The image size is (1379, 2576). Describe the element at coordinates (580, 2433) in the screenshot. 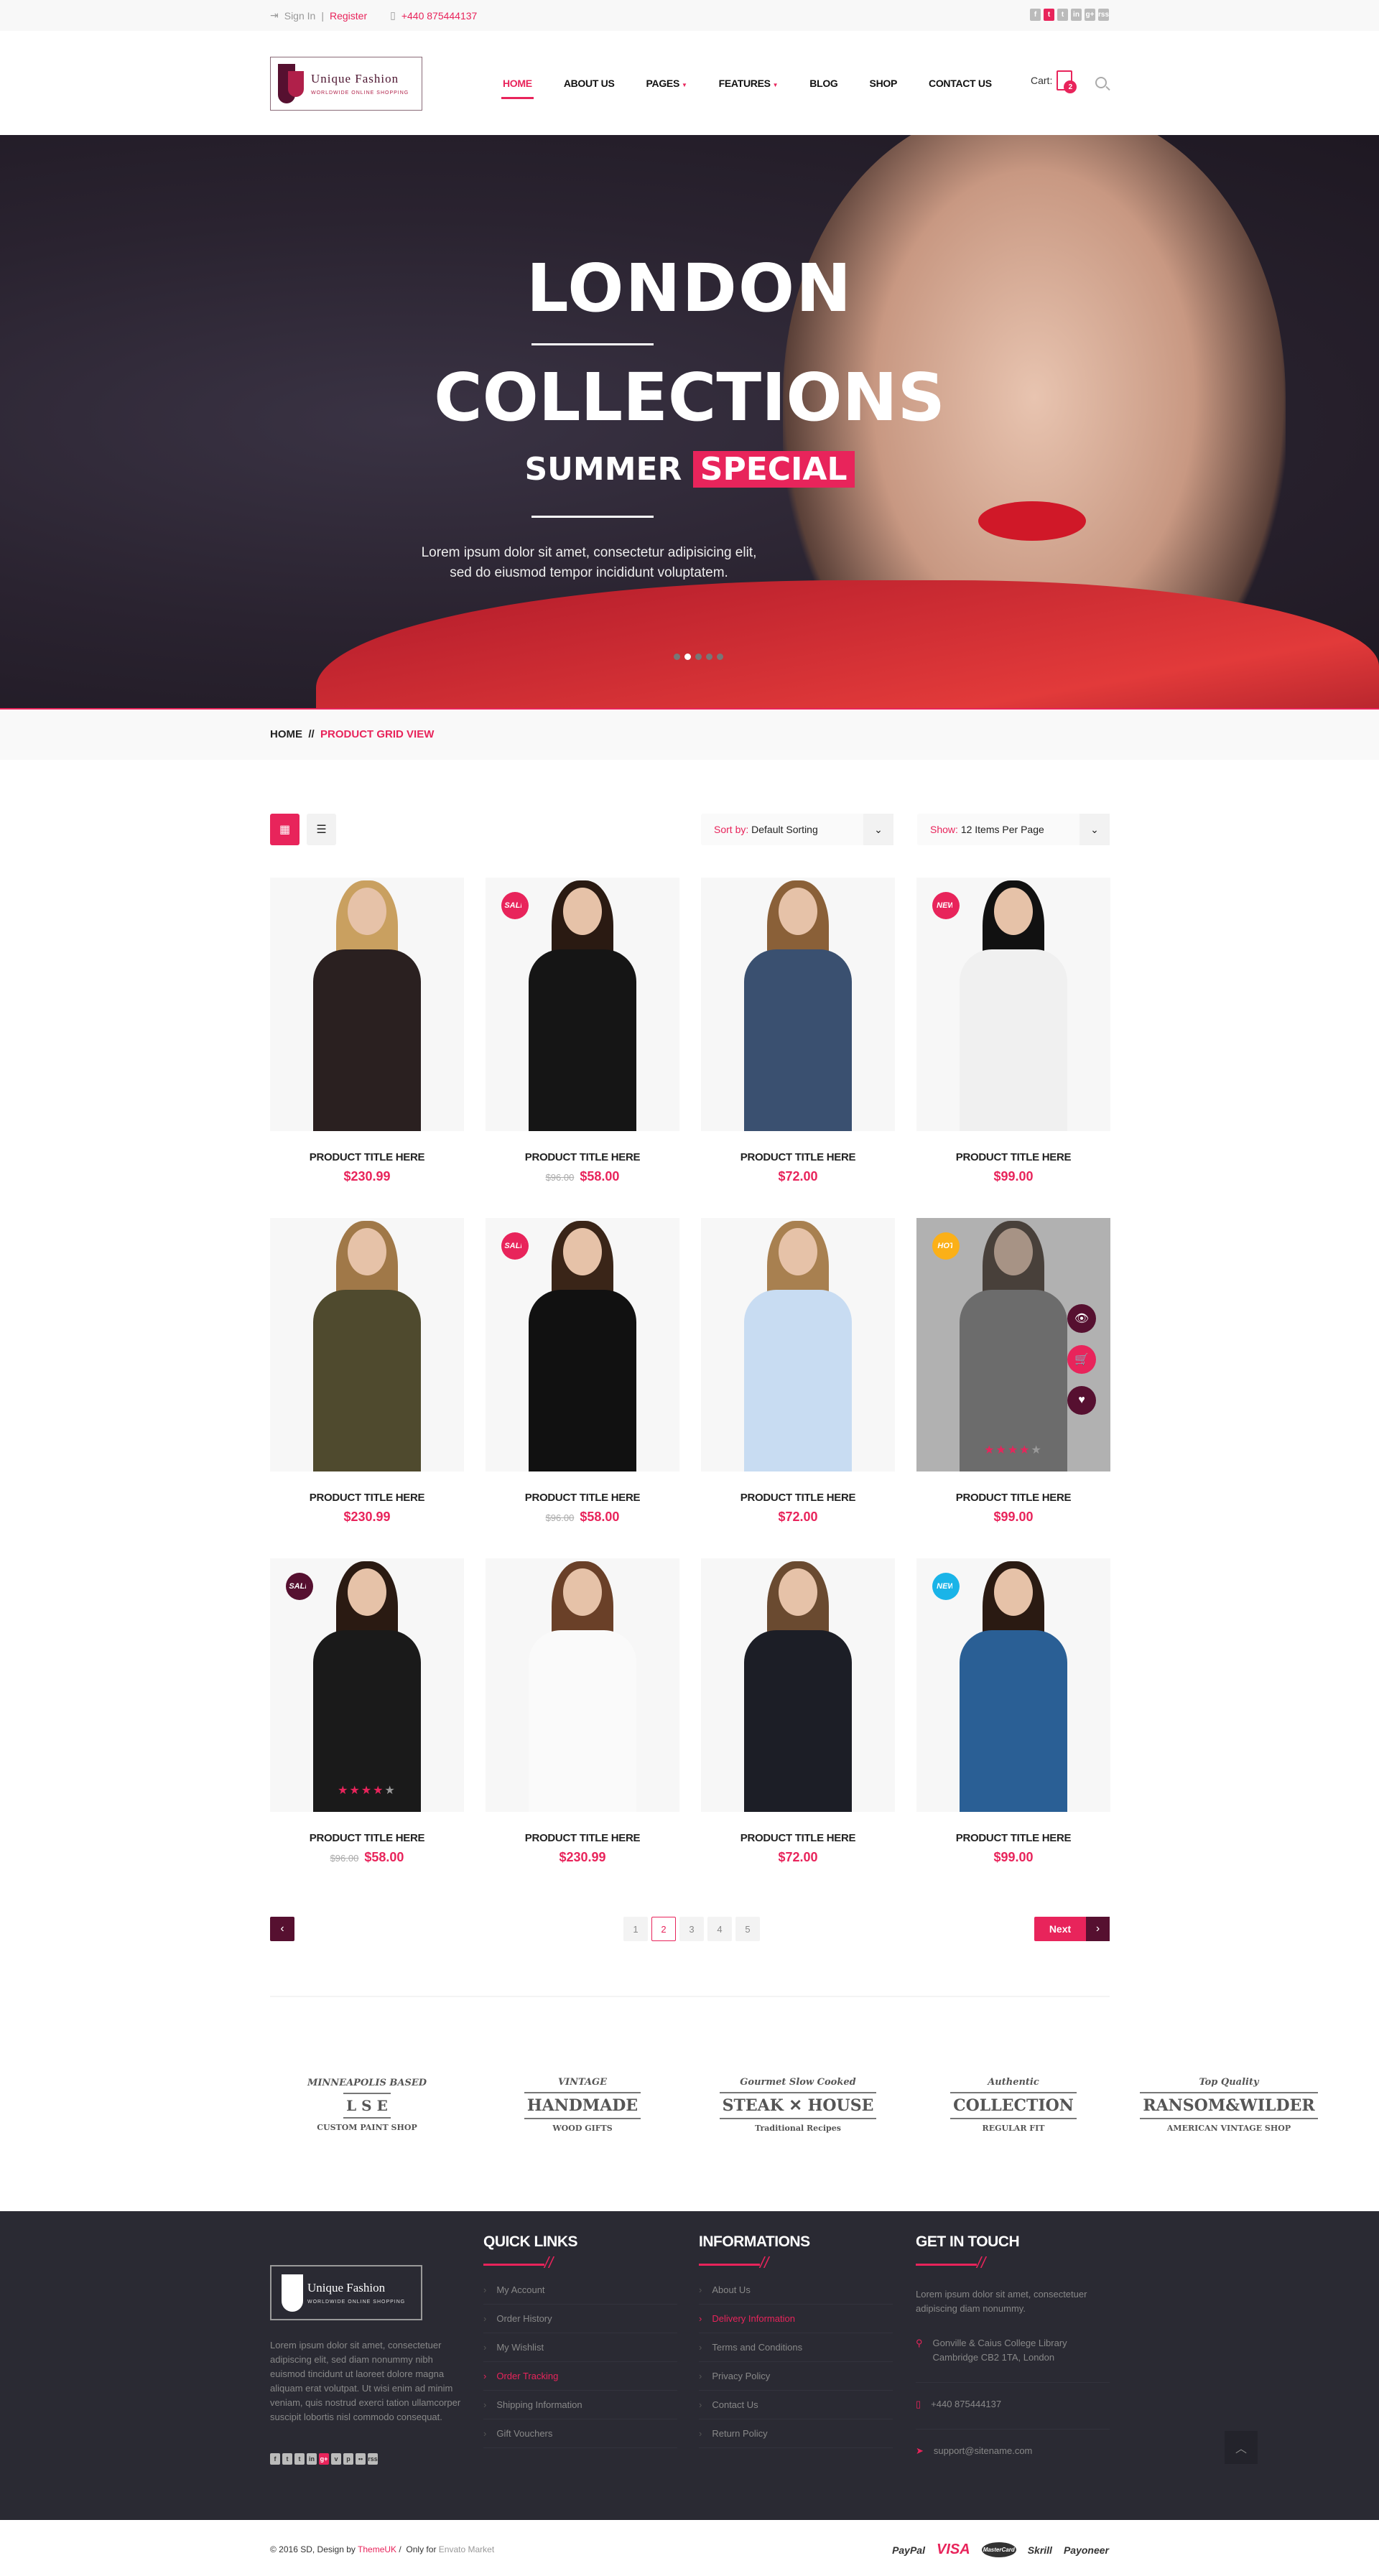

I see `quick-link: Gift Vouchers` at that location.